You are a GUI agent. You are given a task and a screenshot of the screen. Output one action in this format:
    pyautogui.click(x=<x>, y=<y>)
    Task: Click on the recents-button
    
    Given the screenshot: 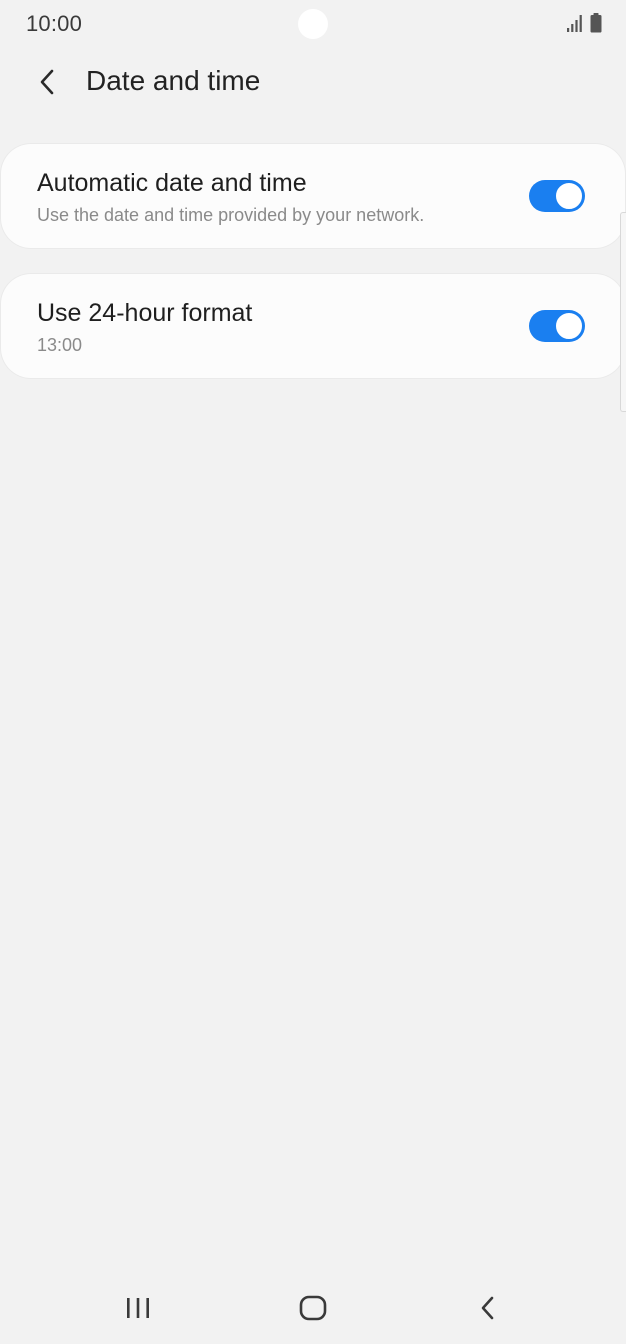 What is the action you would take?
    pyautogui.click(x=138, y=1308)
    